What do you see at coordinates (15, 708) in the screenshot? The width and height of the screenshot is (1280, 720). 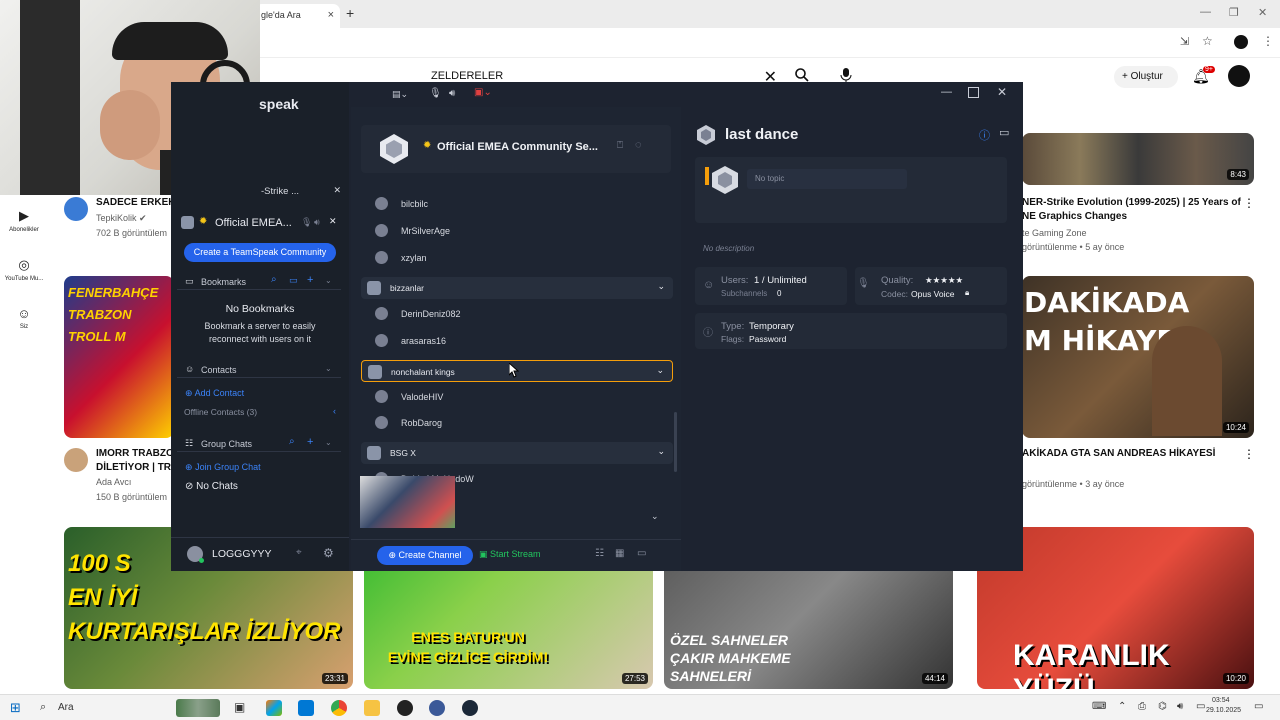 I see `windows-start-icon: ⊞` at bounding box center [15, 708].